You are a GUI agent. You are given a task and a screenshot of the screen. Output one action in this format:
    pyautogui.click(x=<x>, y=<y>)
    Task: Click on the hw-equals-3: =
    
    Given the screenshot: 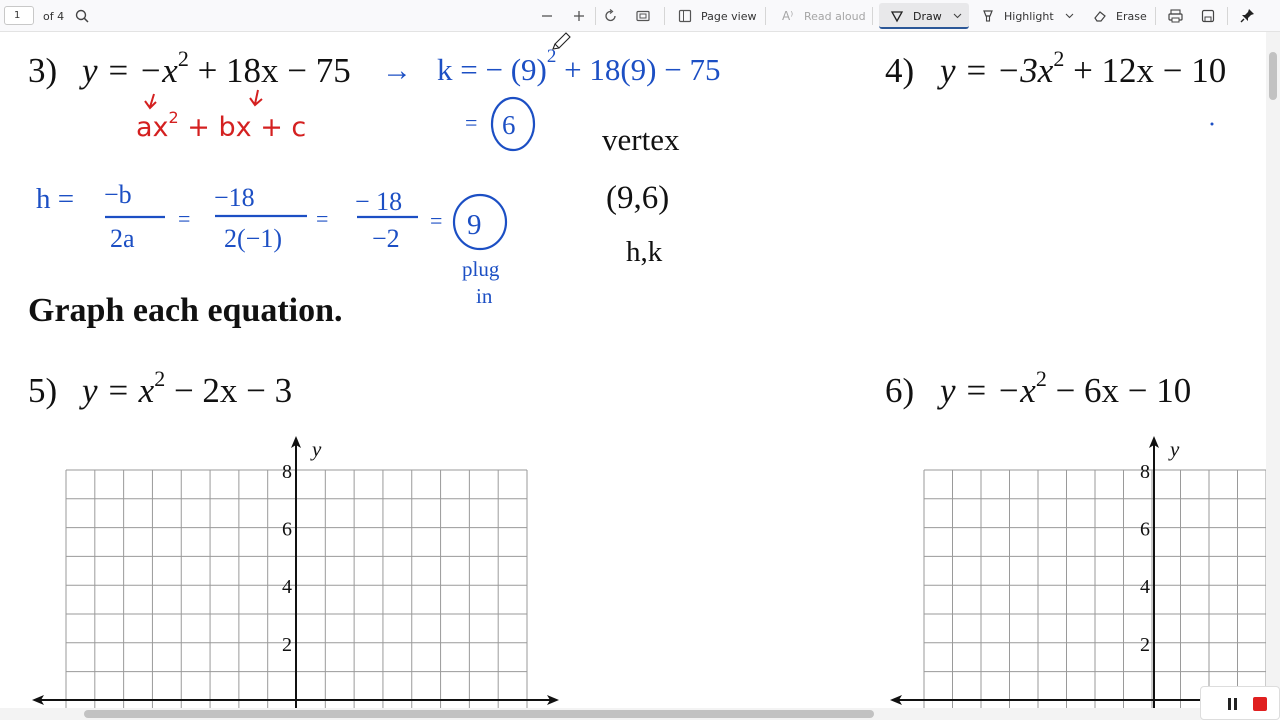 What is the action you would take?
    pyautogui.click(x=436, y=220)
    